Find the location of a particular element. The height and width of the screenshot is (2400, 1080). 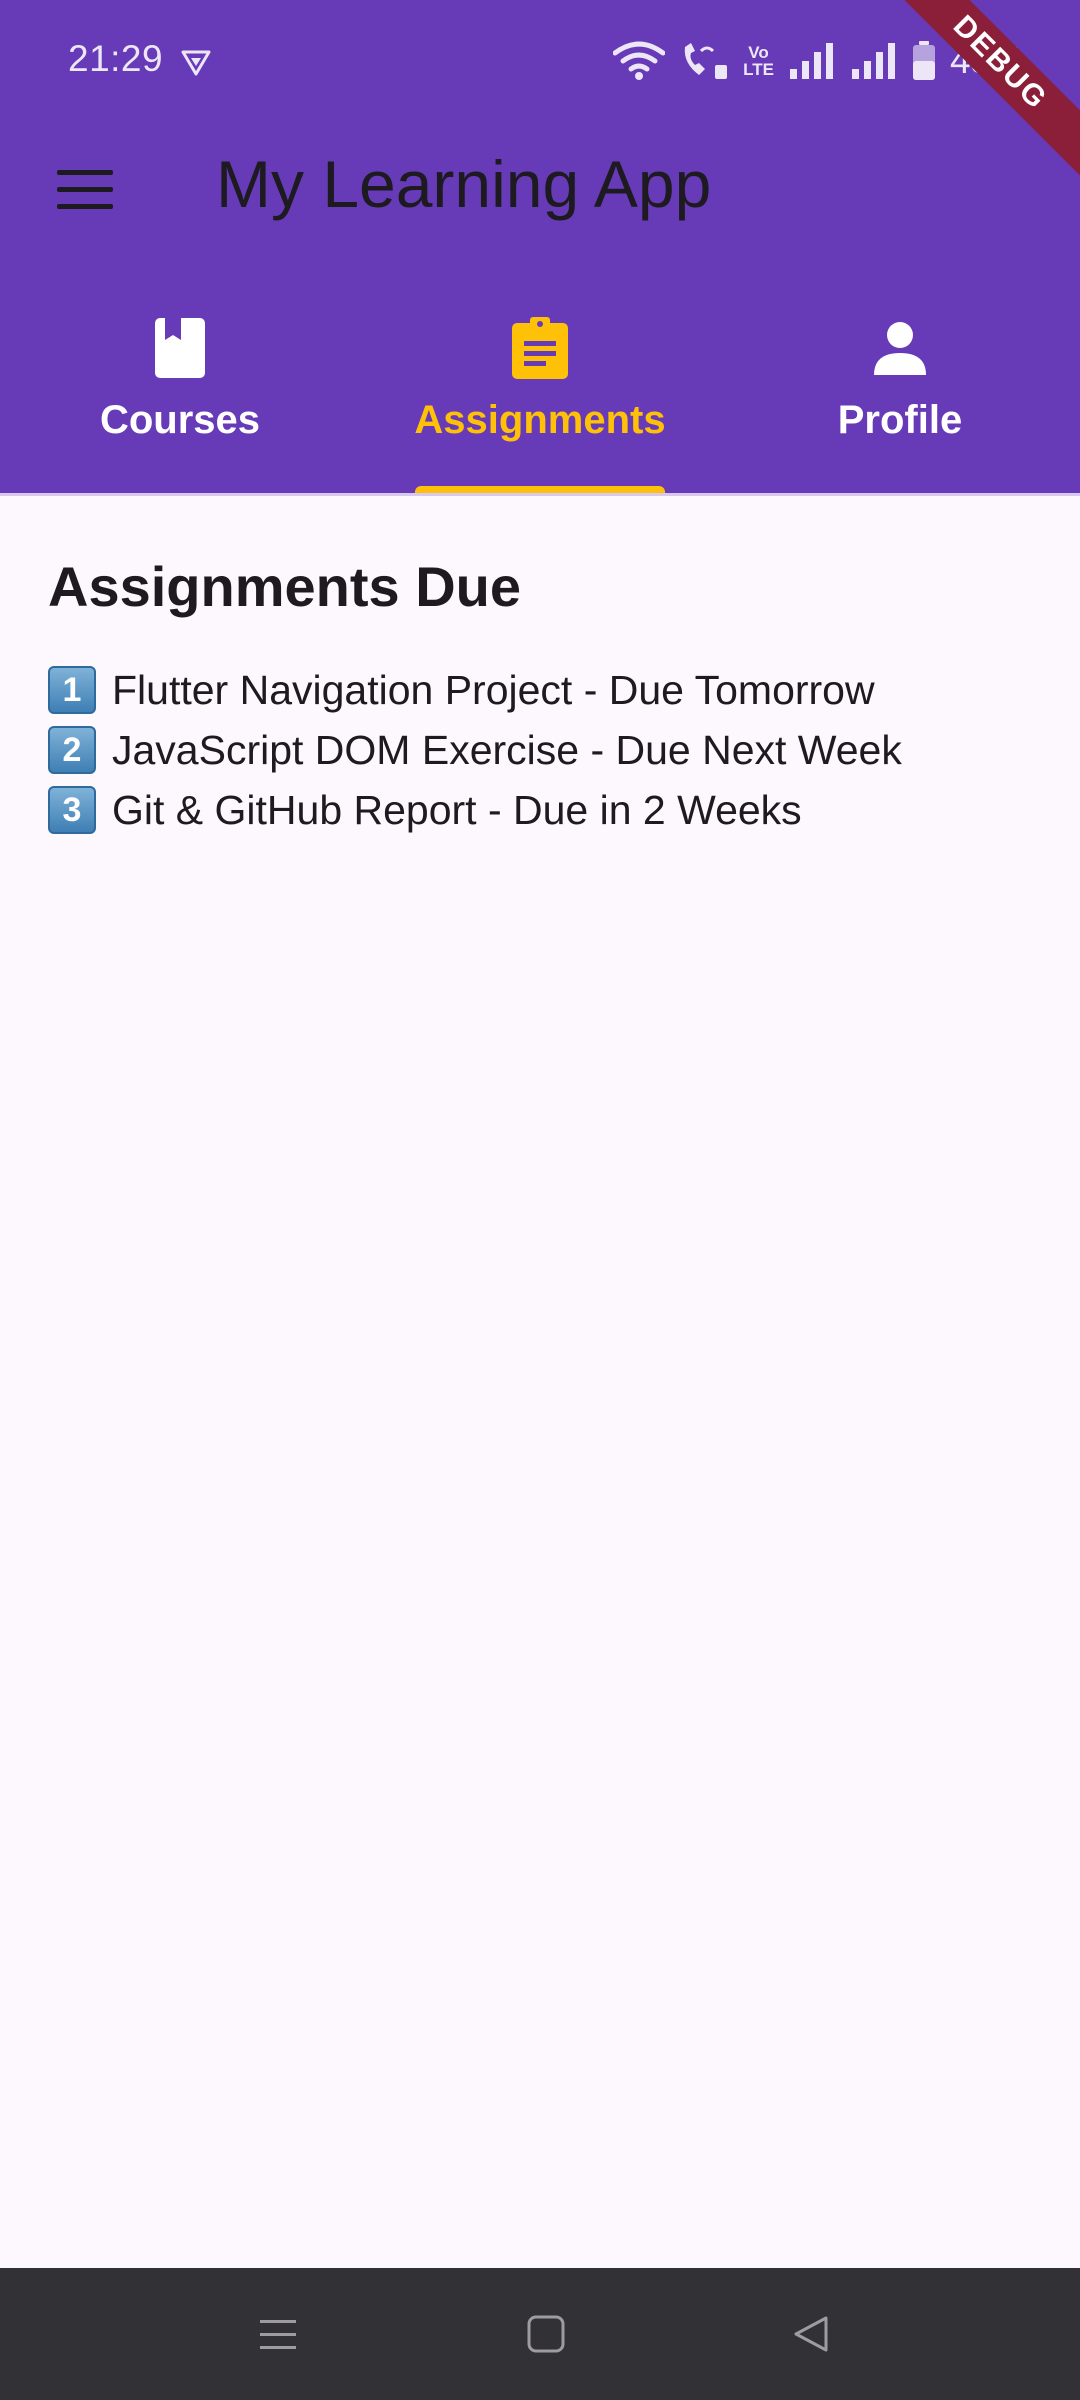

hamburger-menu-icon is located at coordinates (85, 189).